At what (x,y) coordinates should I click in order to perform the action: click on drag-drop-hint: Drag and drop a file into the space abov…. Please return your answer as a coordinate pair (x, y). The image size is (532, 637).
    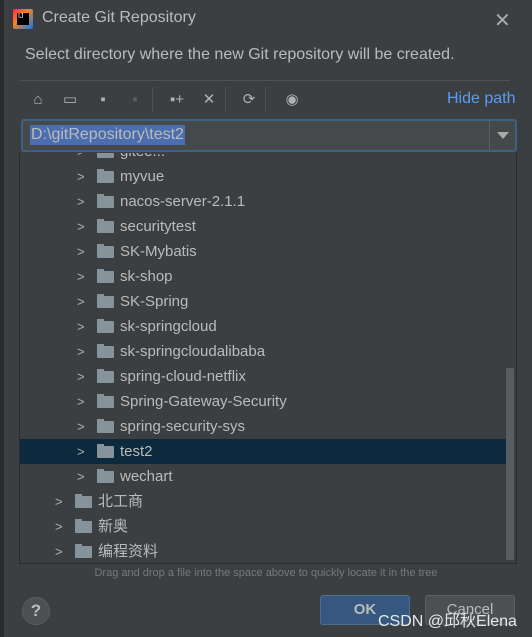
    Looking at the image, I should click on (266, 573).